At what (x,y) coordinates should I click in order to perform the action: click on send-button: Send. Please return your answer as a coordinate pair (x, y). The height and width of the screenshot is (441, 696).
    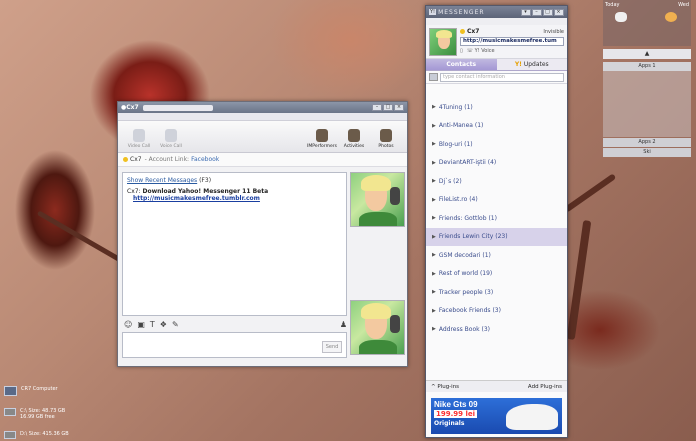
    Looking at the image, I should click on (332, 347).